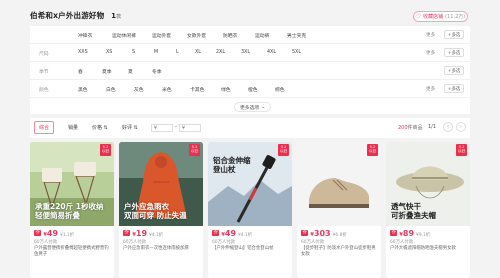 The width and height of the screenshot is (500, 278). Describe the element at coordinates (198, 52) in the screenshot. I see `filter-option: XL` at that location.